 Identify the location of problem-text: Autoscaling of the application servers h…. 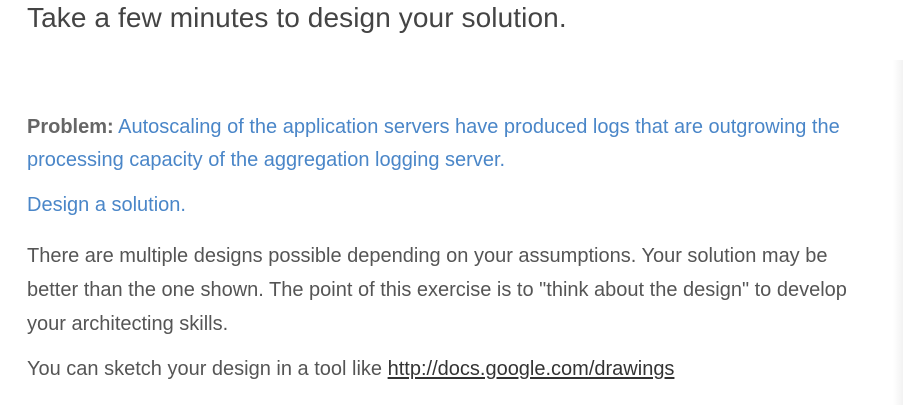
(433, 143).